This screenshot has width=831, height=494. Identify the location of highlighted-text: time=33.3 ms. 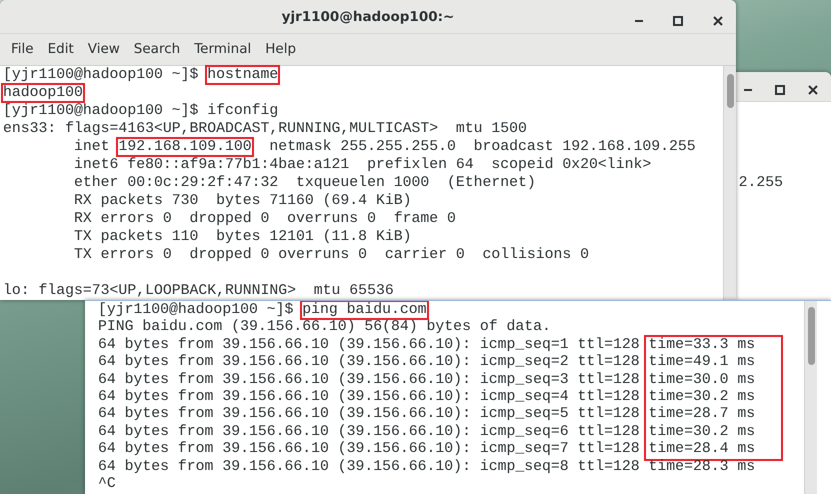
(714, 344).